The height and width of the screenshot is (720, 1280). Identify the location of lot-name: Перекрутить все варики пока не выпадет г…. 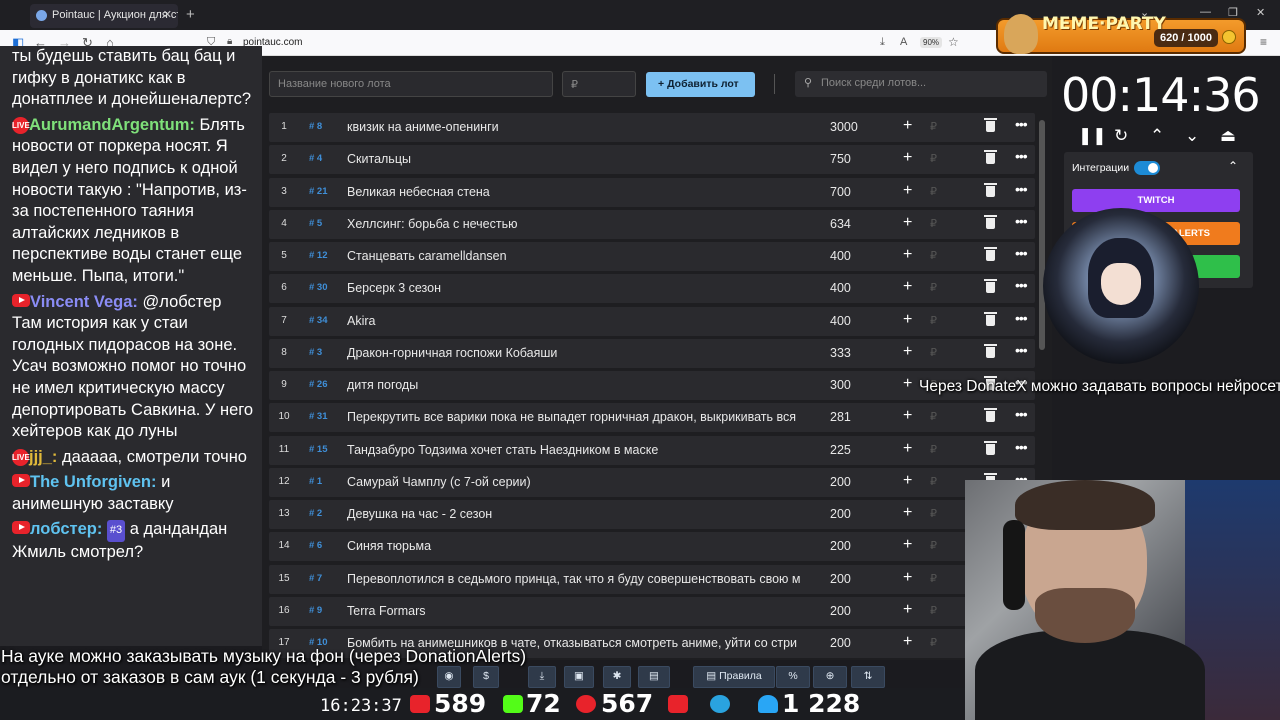
(579, 417).